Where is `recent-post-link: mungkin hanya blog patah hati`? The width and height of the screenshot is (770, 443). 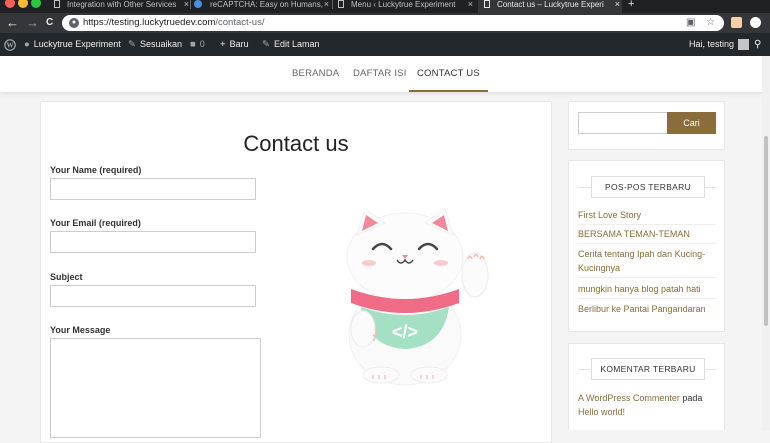
recent-post-link: mungkin hanya blog patah hati is located at coordinates (648, 289).